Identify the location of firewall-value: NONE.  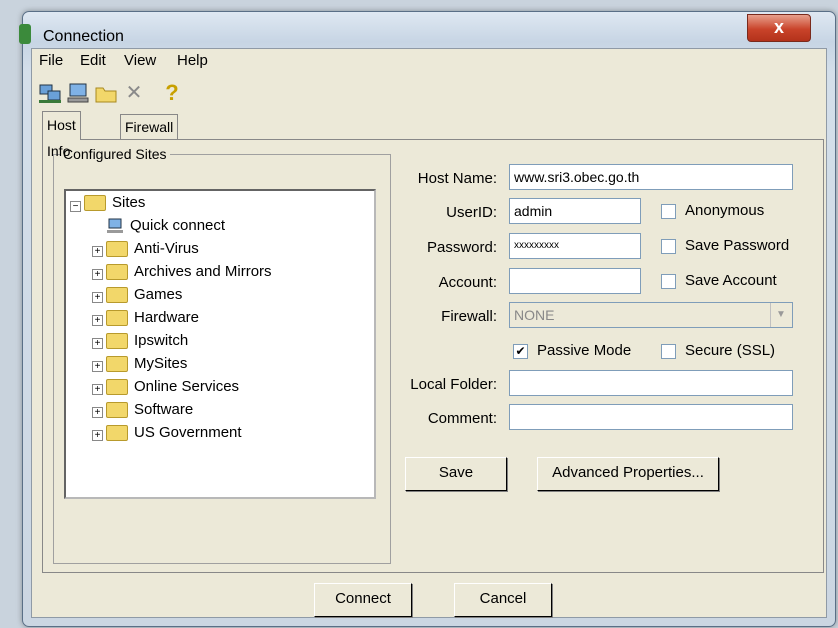
(534, 315).